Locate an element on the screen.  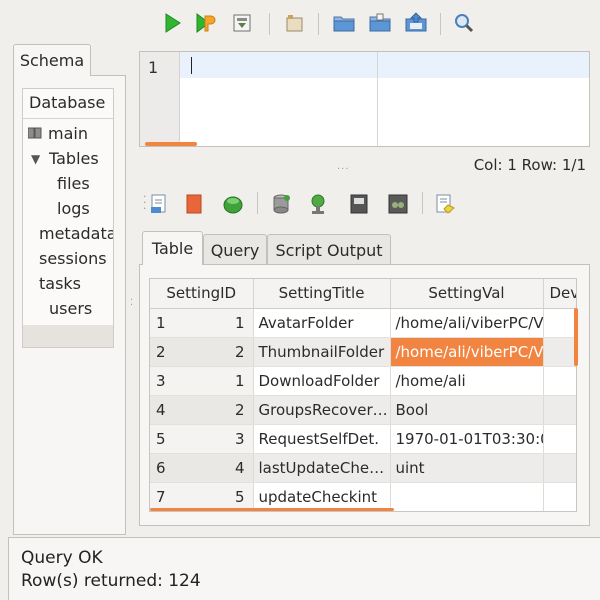
tree-item-sessions: sessions is located at coordinates (68, 258).